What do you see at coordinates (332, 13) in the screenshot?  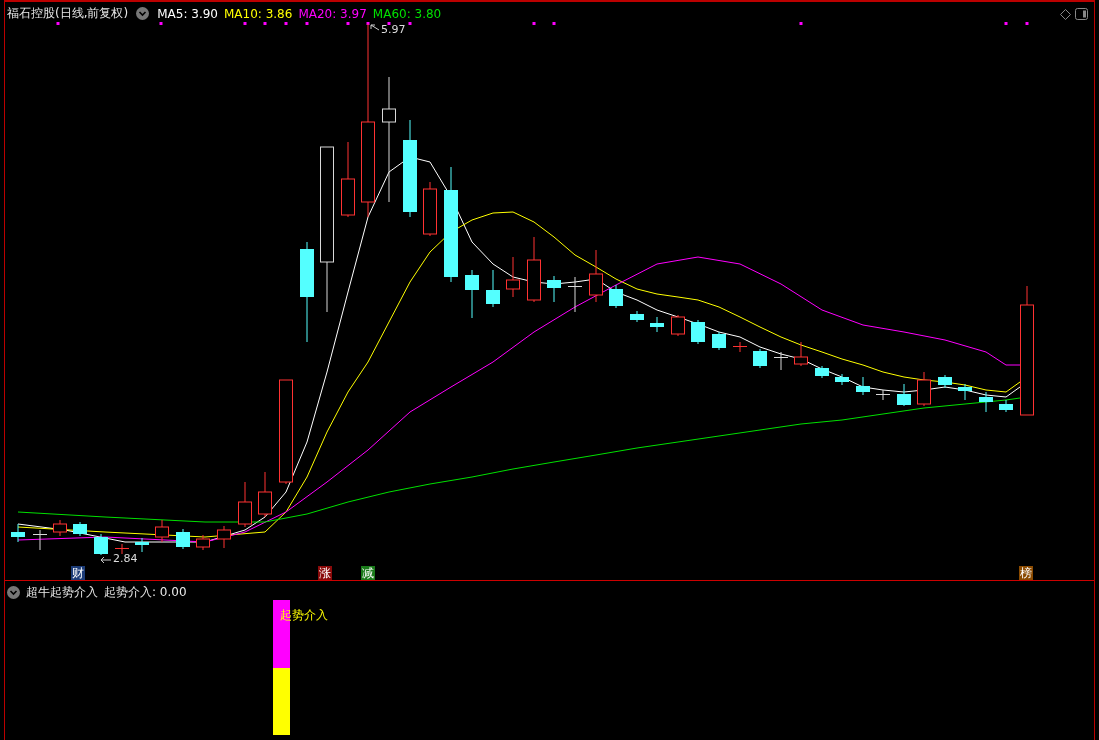 I see `moving-average-value: MA20: 3.97` at bounding box center [332, 13].